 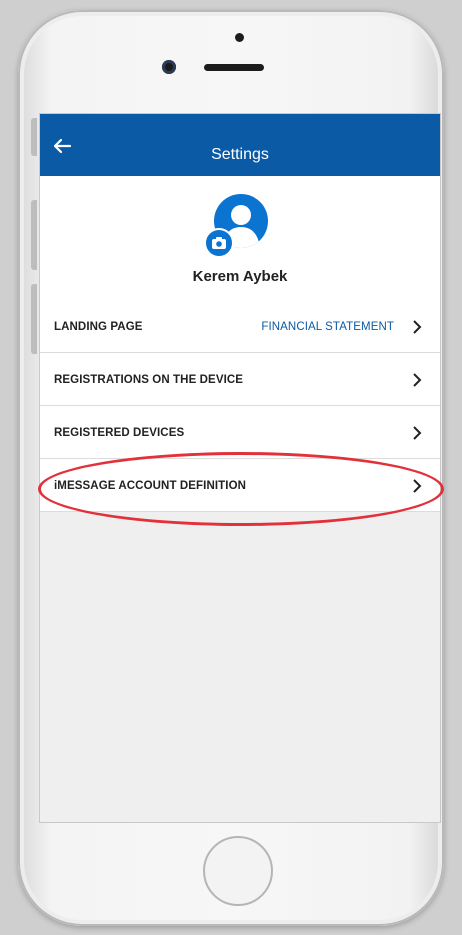 What do you see at coordinates (327, 327) in the screenshot?
I see `settings-item-value: FINANCIAL STATEMENT` at bounding box center [327, 327].